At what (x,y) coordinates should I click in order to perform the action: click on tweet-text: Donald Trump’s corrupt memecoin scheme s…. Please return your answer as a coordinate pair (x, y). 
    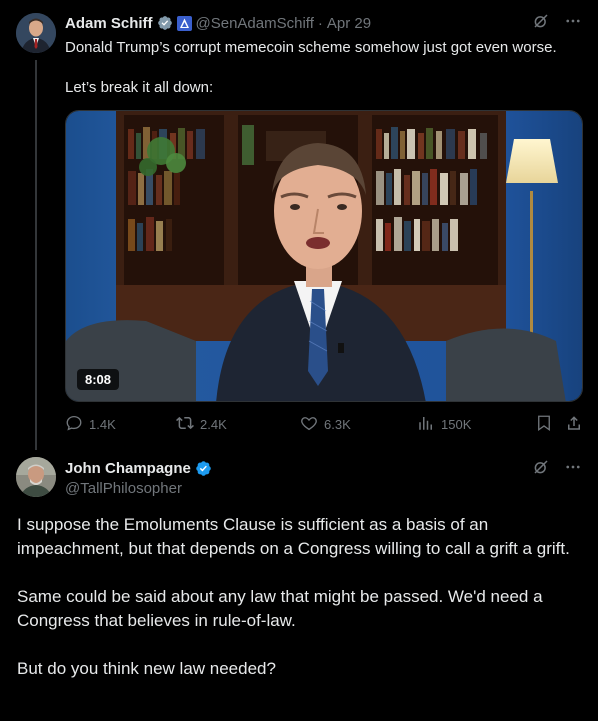
    Looking at the image, I should click on (325, 78).